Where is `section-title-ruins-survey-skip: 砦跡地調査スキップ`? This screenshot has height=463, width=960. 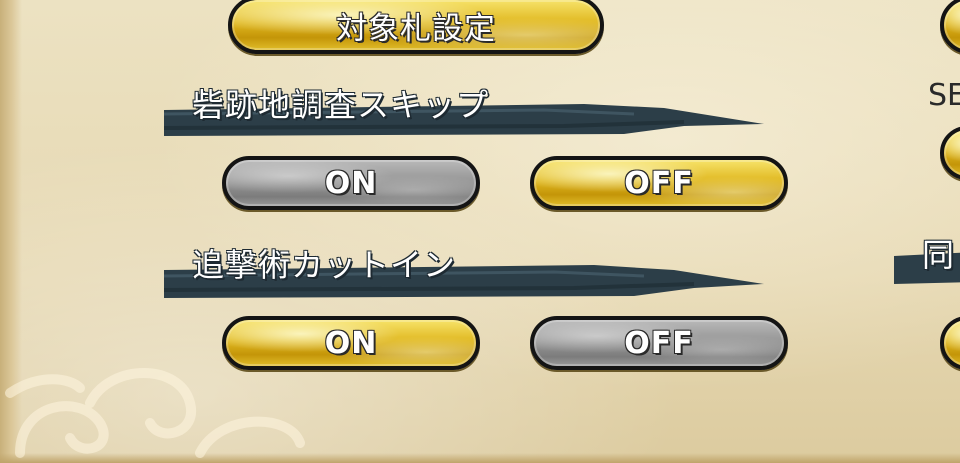
section-title-ruins-survey-skip: 砦跡地調査スキップ is located at coordinates (341, 105).